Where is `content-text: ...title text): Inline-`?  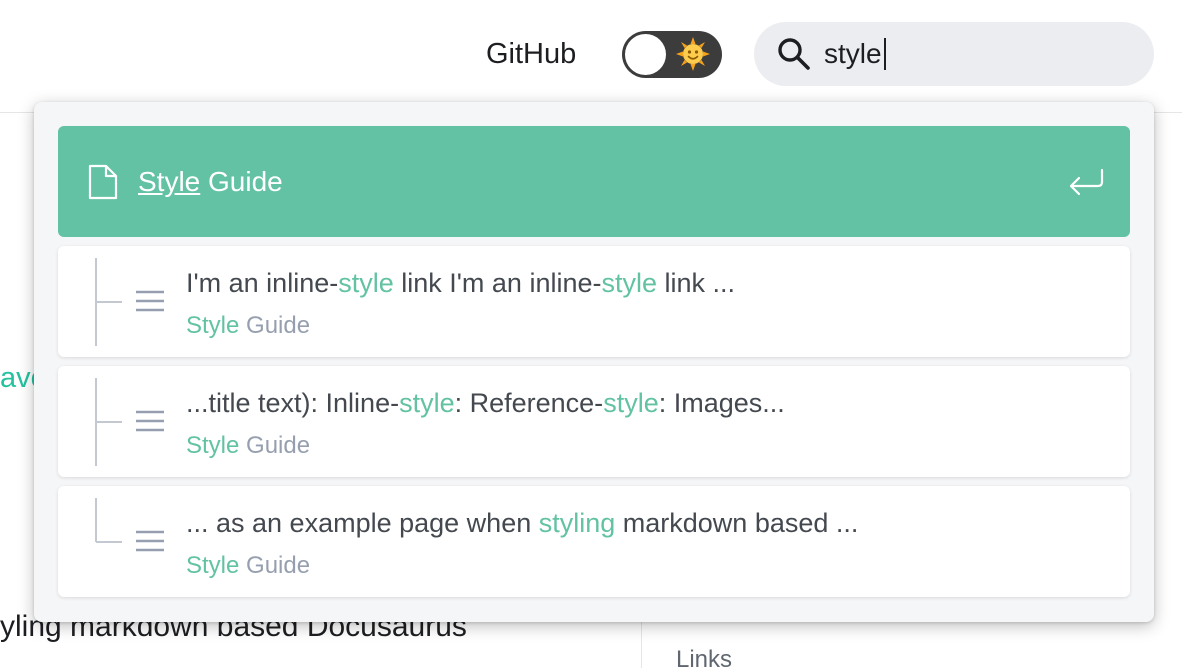 content-text: ...title text): Inline- is located at coordinates (293, 403).